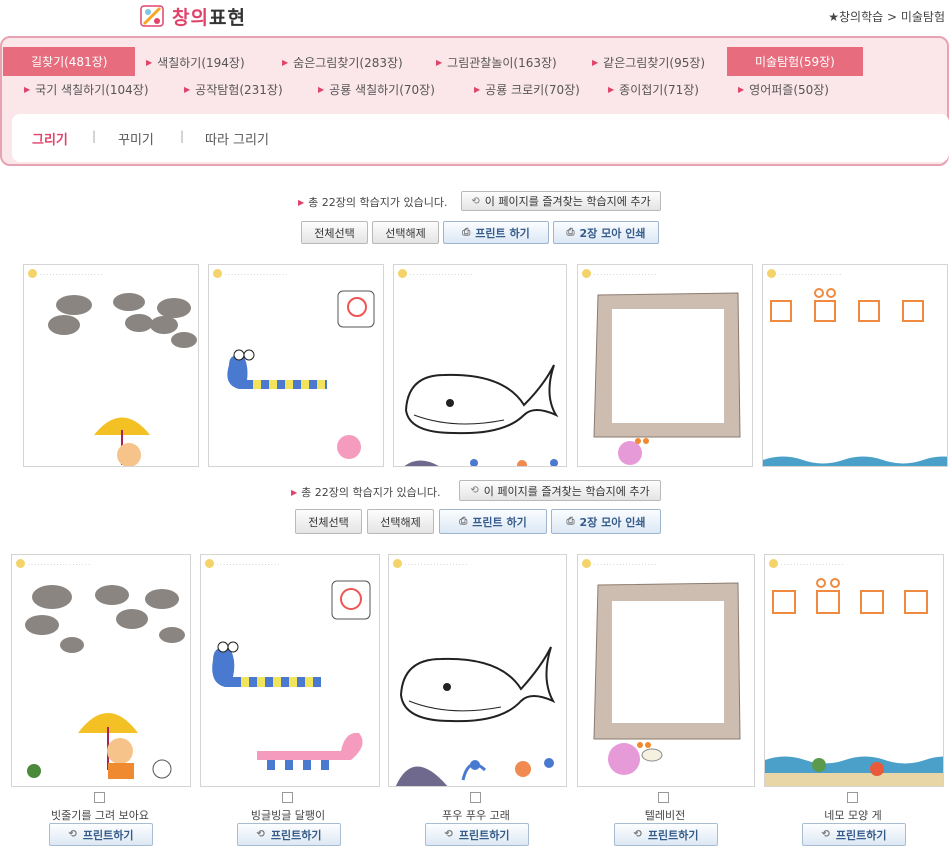  What do you see at coordinates (152, 16) in the screenshot?
I see `sketchbook-icon` at bounding box center [152, 16].